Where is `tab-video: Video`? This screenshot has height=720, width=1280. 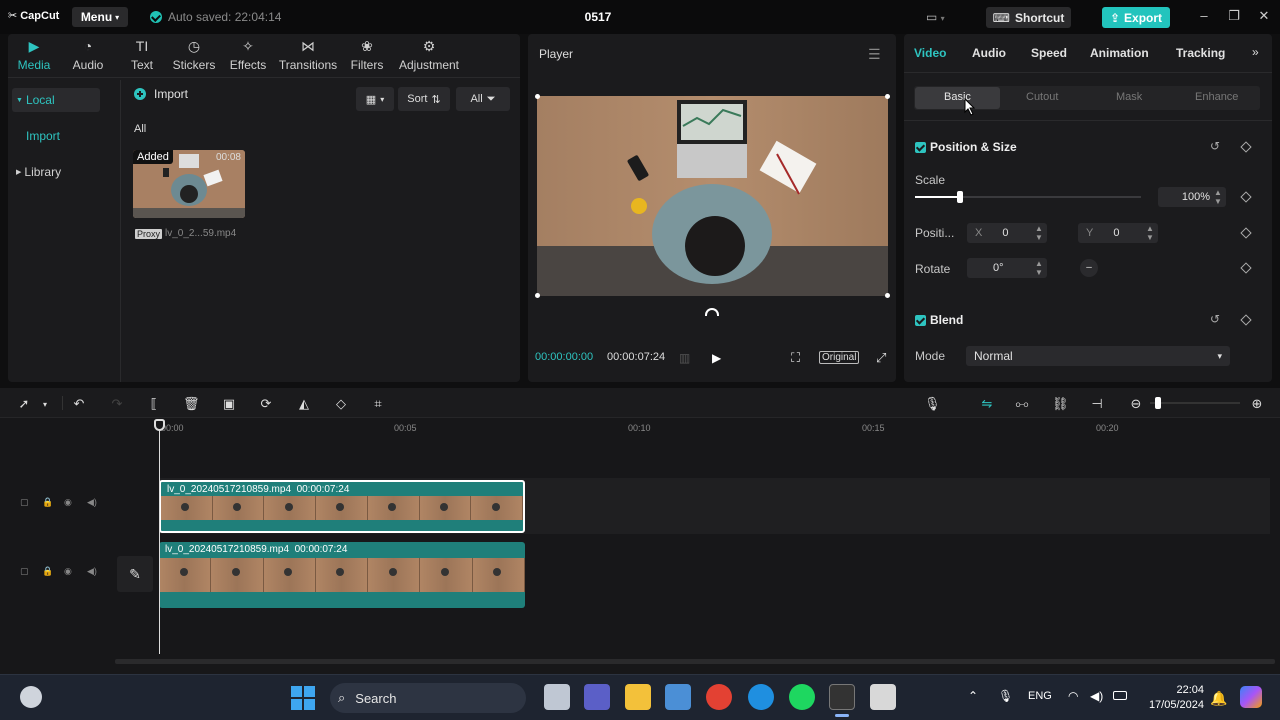
tab-video: Video is located at coordinates (930, 53).